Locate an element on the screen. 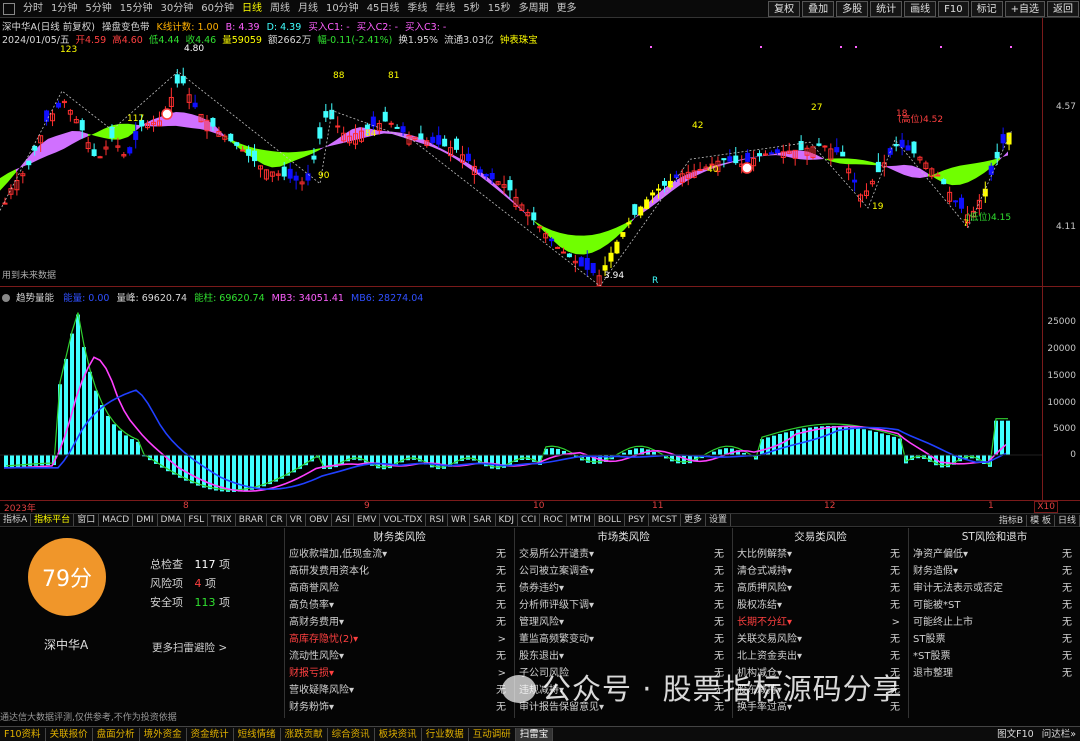  period-tab: 多周期 is located at coordinates (534, 9).